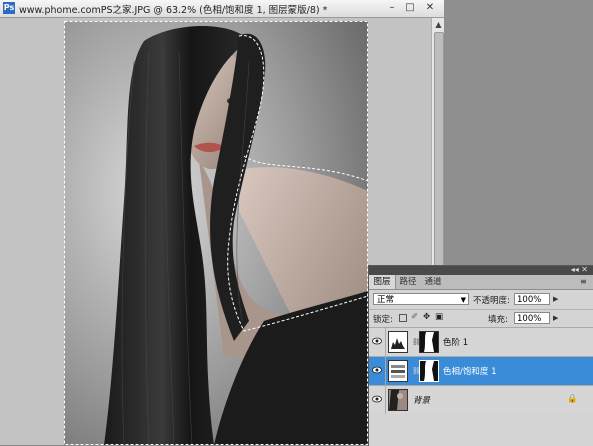  I want to click on layer-row-hue-saturation: ⛓ 色相/饱和度 1, so click(481, 370).